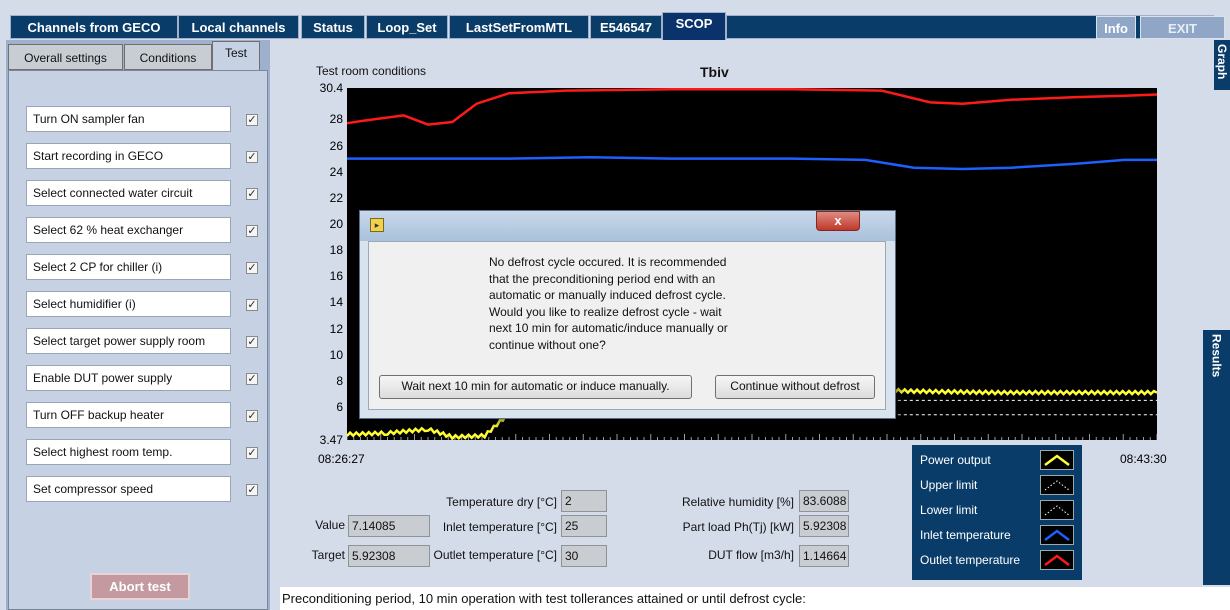 The image size is (1230, 610). I want to click on checklist-item: Set compressor speed, so click(128, 489).